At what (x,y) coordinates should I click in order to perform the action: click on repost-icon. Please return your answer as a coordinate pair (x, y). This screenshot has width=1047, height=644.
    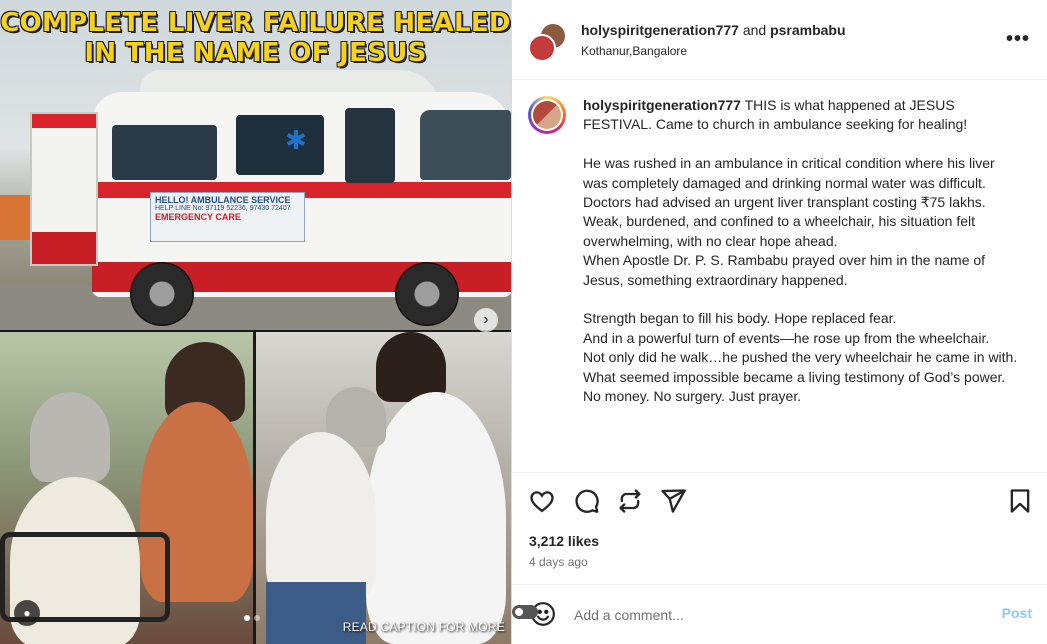
    Looking at the image, I should click on (630, 501).